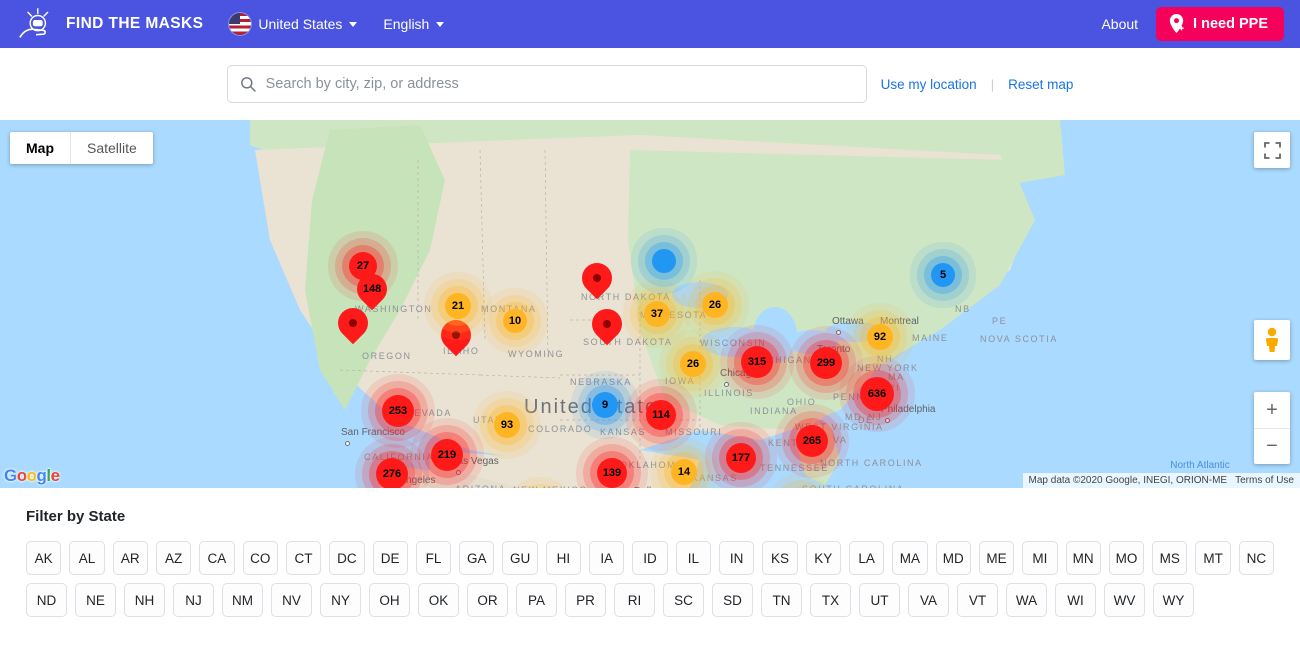 This screenshot has width=1300, height=664. Describe the element at coordinates (607, 558) in the screenshot. I see `state-filter-ia: IA` at that location.